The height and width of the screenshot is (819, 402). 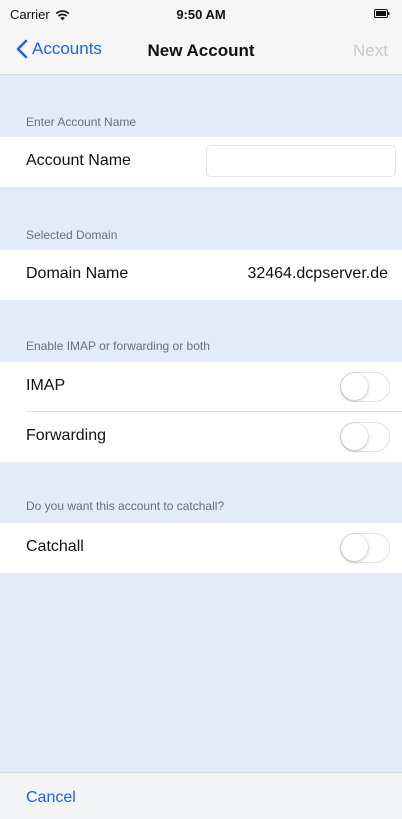 I want to click on bottom-toolbar: Cancel, so click(x=201, y=795).